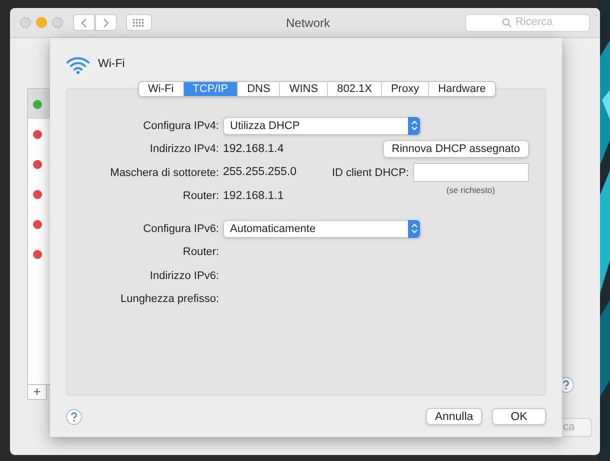  What do you see at coordinates (161, 89) in the screenshot?
I see `tab: Wi-Fi` at bounding box center [161, 89].